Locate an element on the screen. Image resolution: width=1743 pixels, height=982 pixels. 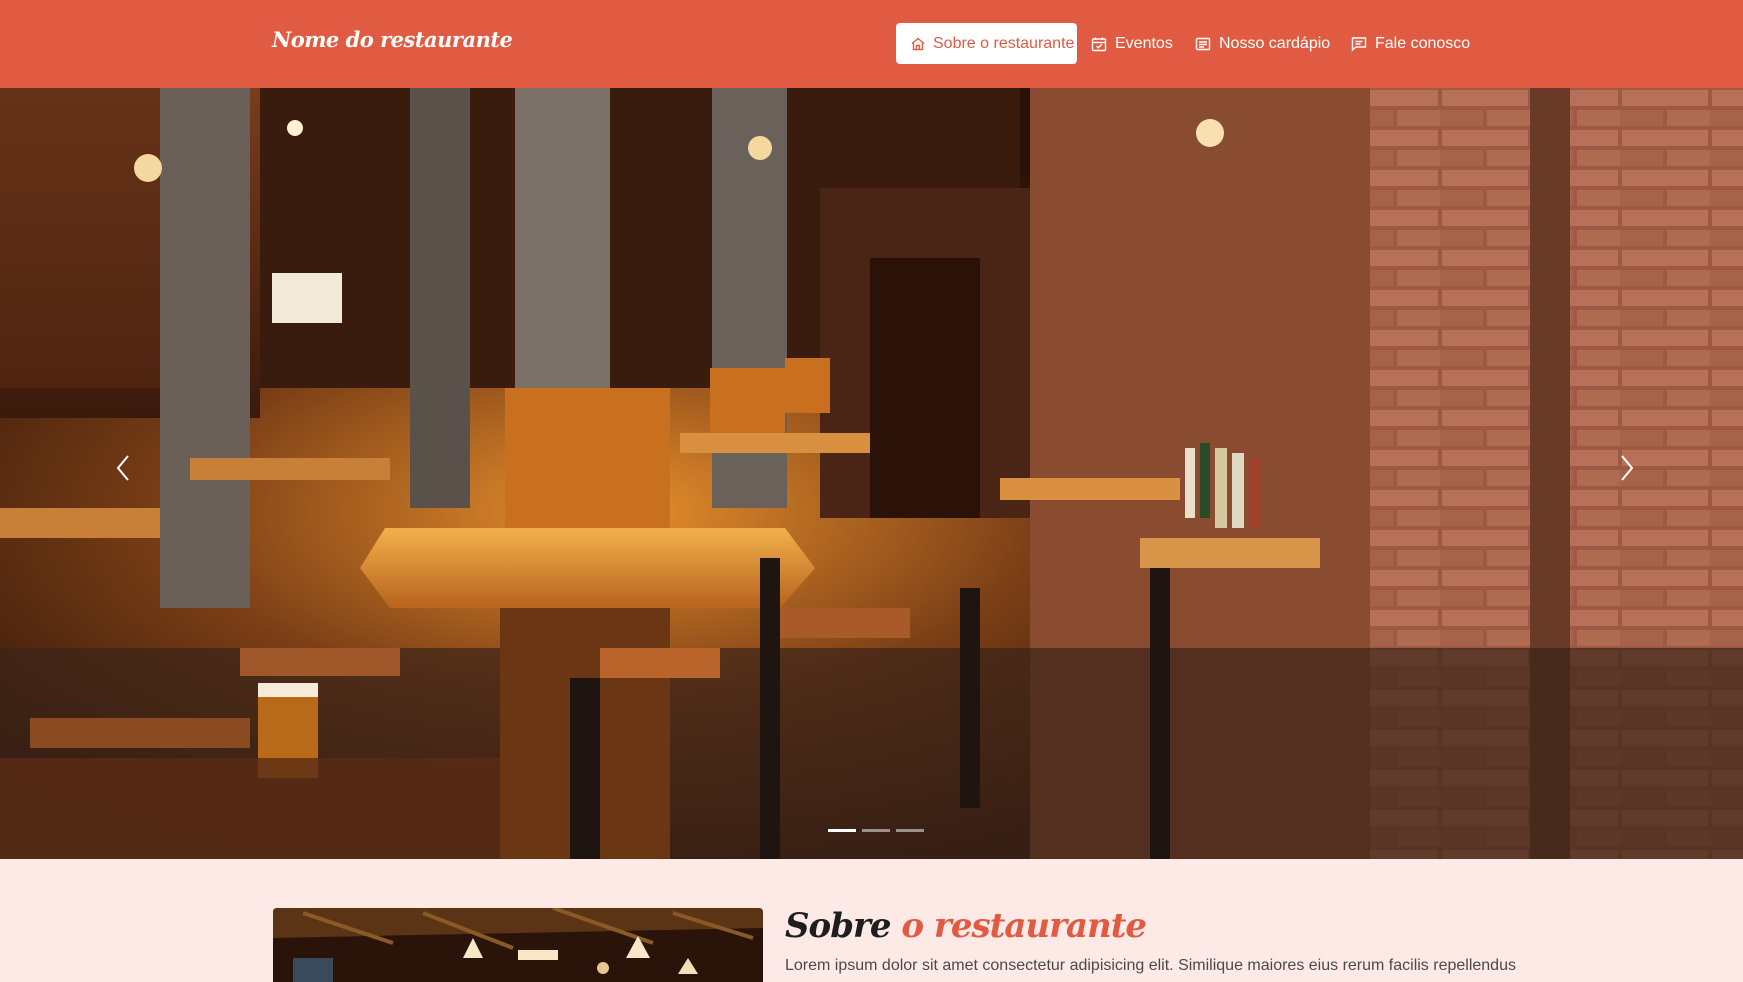
brand-logo: Nome do restaurante is located at coordinates (392, 39).